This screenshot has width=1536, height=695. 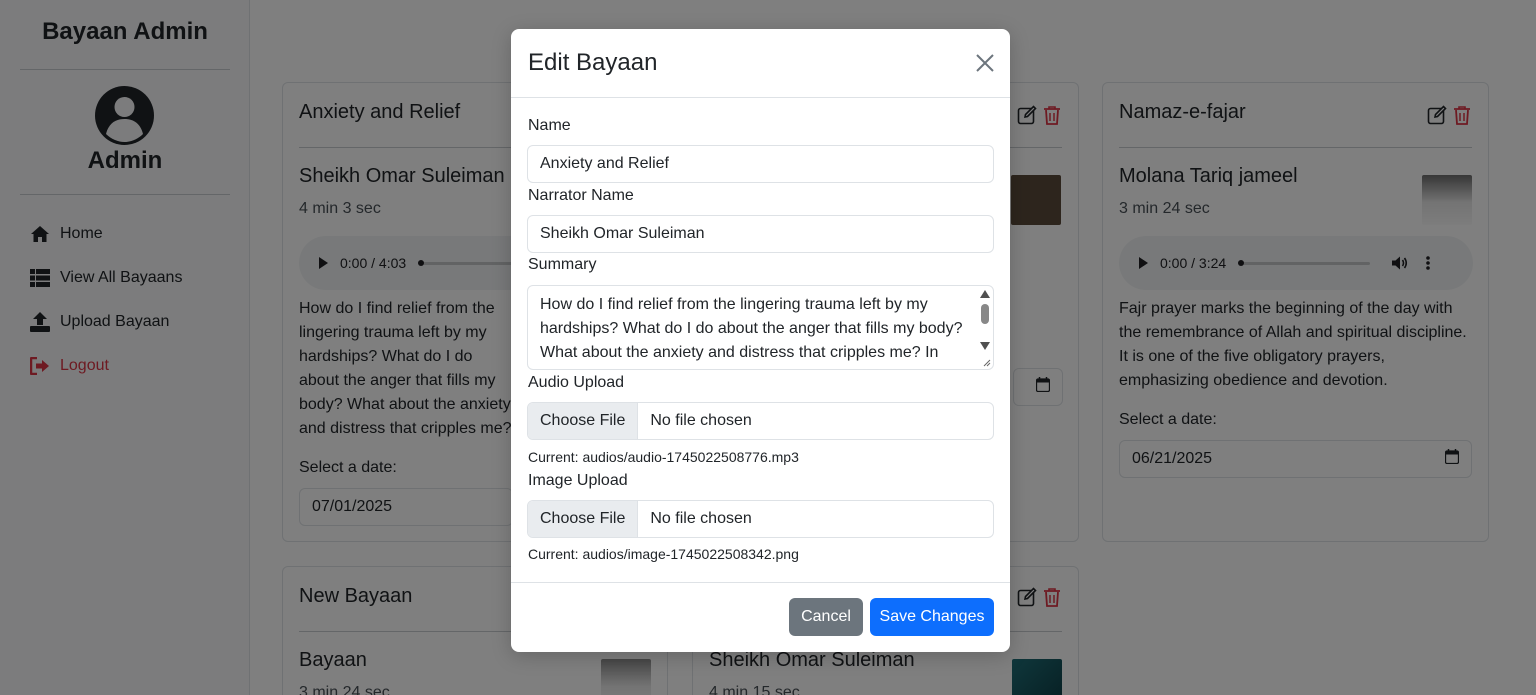 I want to click on resize-grip-icon, so click(x=987, y=363).